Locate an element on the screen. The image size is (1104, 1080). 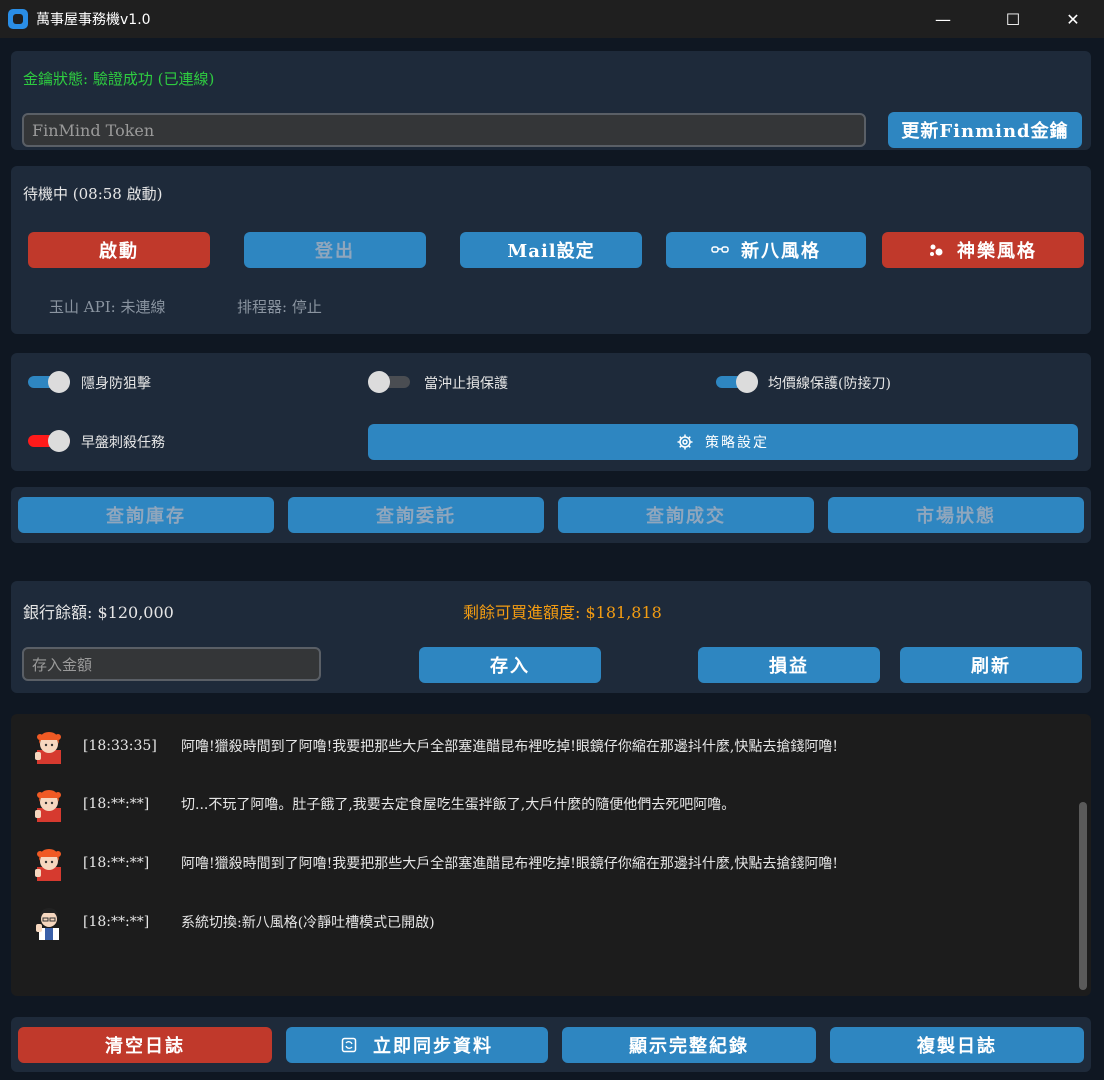
deposit-button: 存入 is located at coordinates (510, 665).